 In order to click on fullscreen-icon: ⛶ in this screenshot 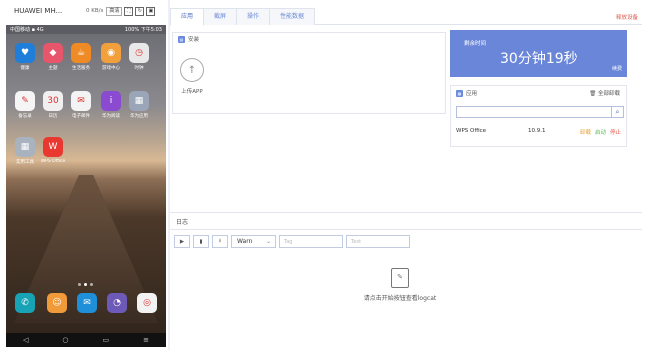, I will do `click(129, 11)`.